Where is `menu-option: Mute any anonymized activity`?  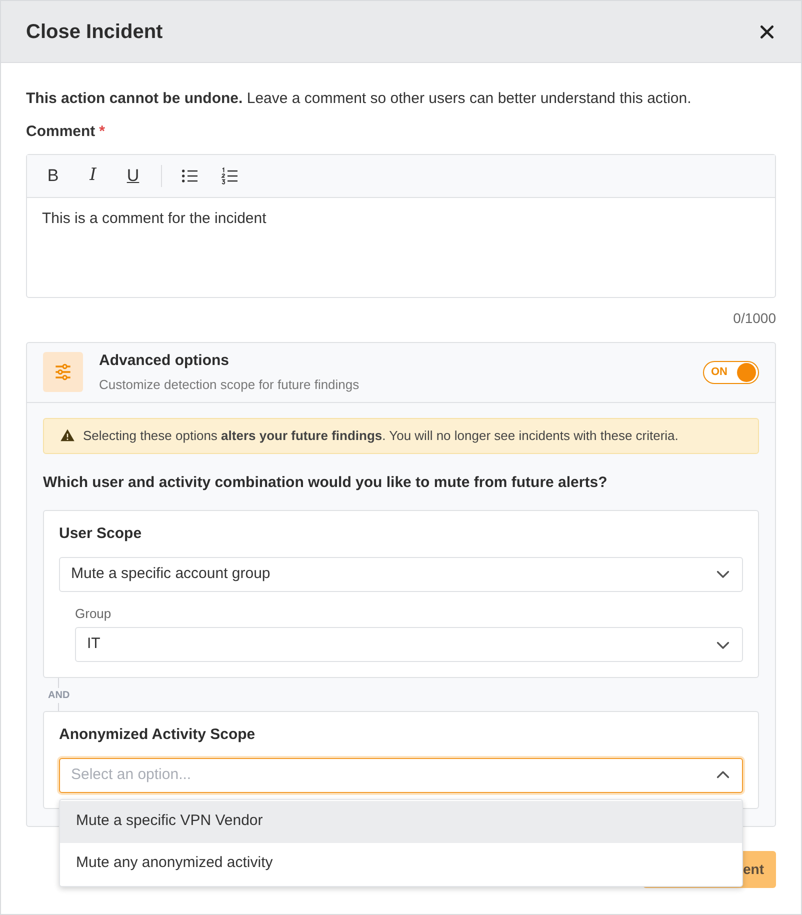
menu-option: Mute any anonymized activity is located at coordinates (401, 863).